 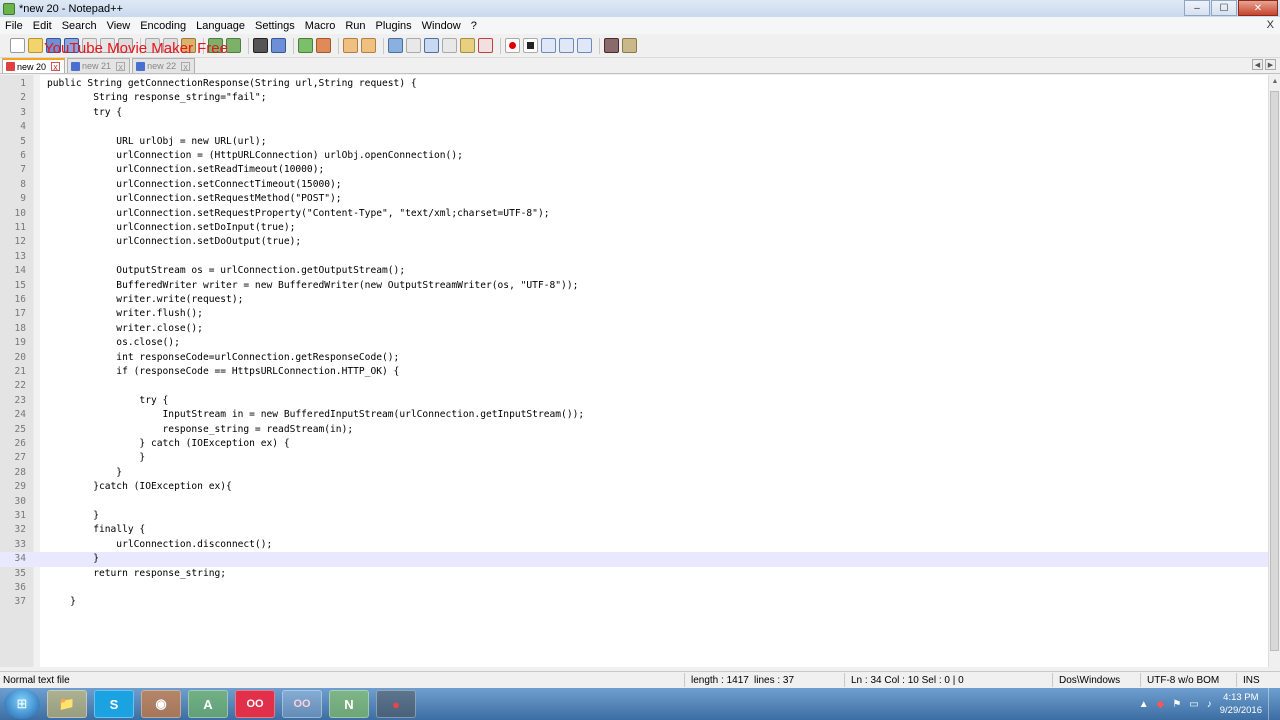 What do you see at coordinates (634, 401) in the screenshot?
I see `code-line: 23 try {` at bounding box center [634, 401].